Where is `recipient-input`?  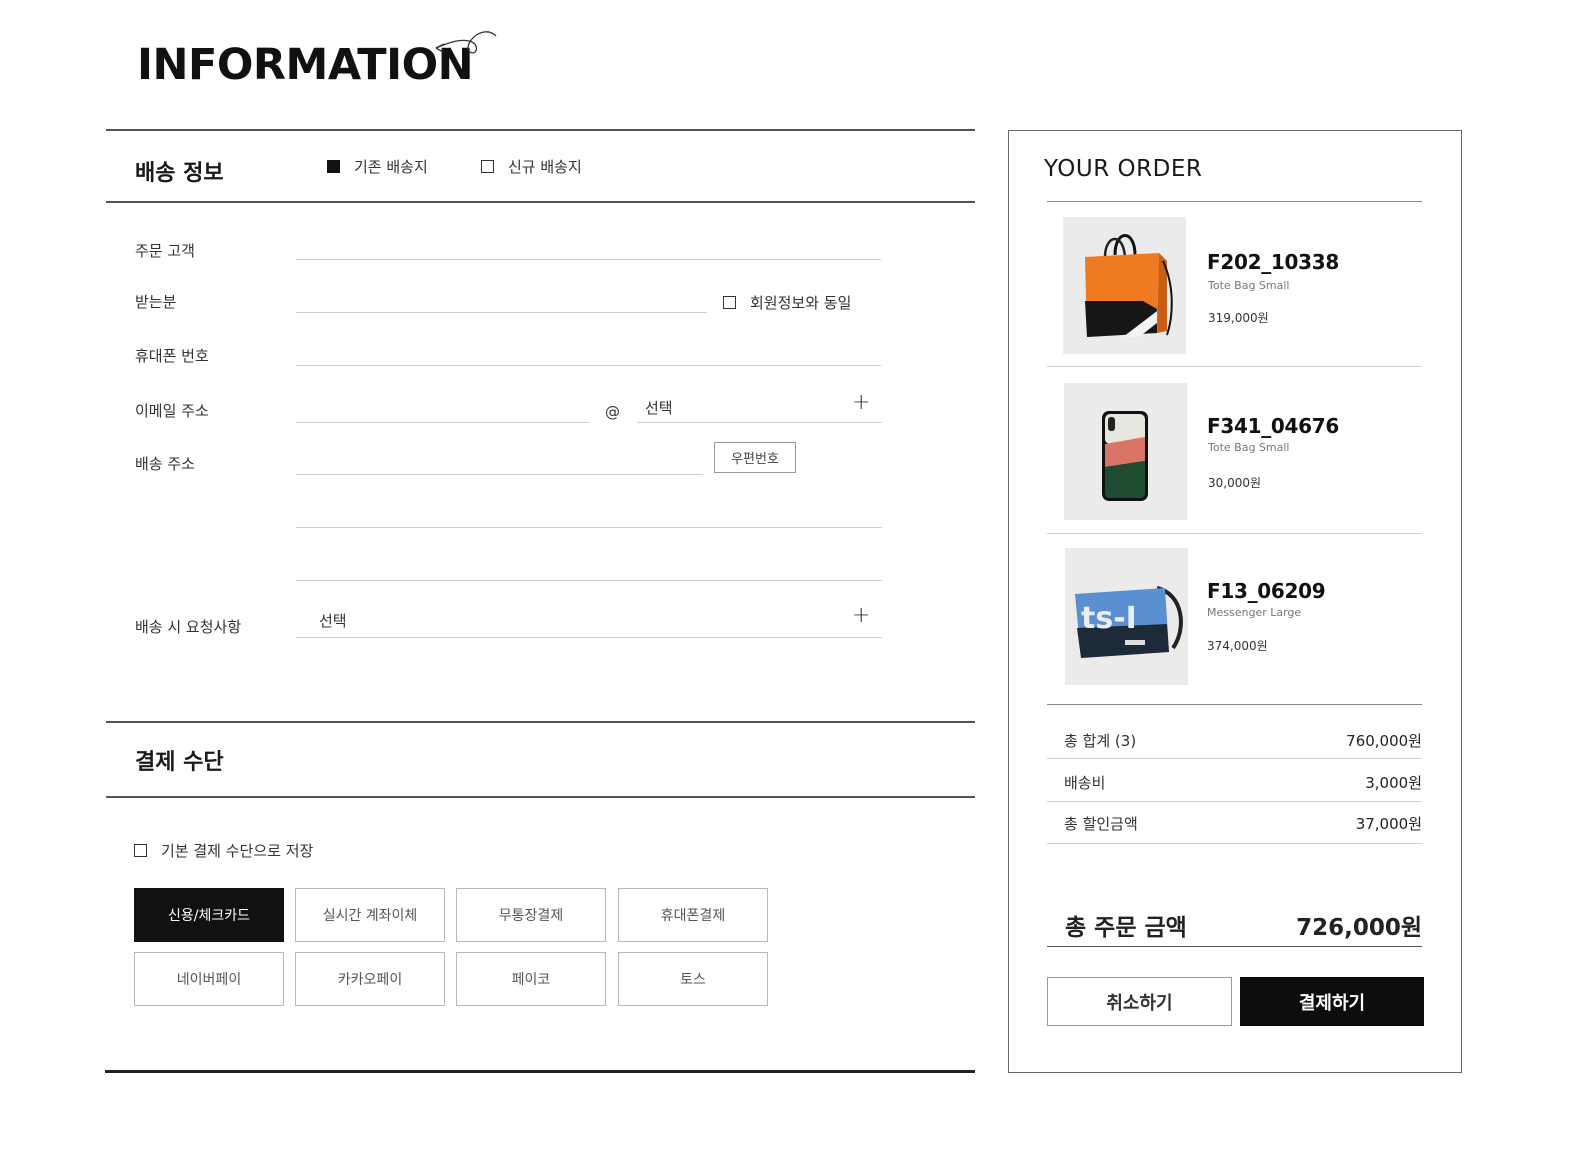
recipient-input is located at coordinates (501, 297).